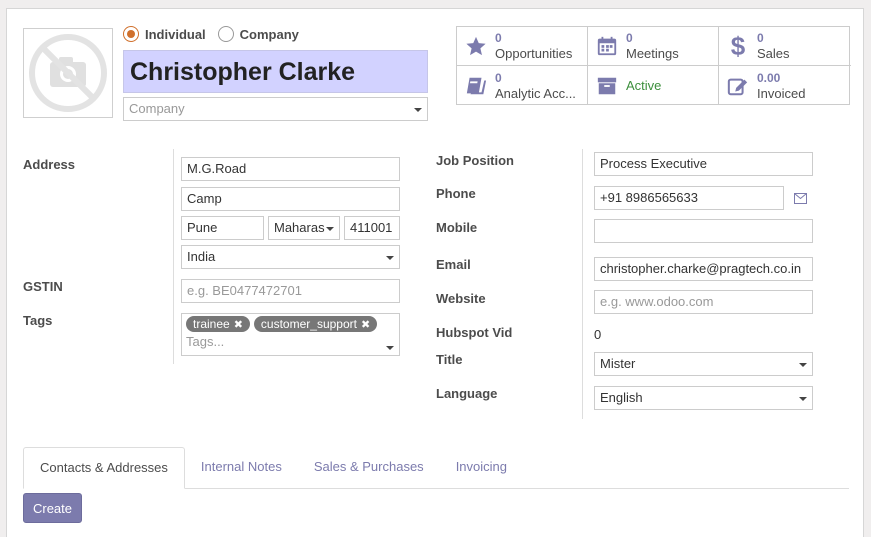 This screenshot has width=871, height=537. Describe the element at coordinates (475, 160) in the screenshot. I see `job-position-label: Job Position` at that location.